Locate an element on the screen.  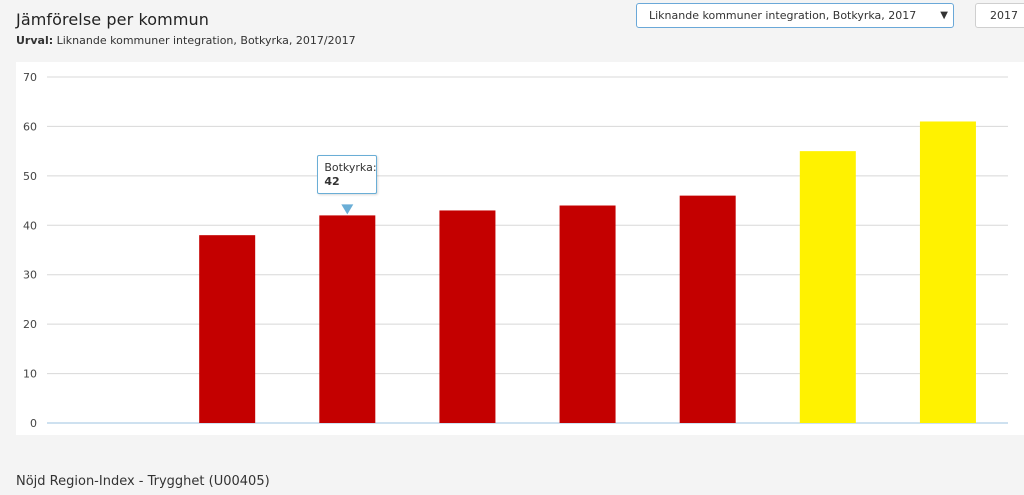
y-tick-label: 20 is located at coordinates (30, 324).